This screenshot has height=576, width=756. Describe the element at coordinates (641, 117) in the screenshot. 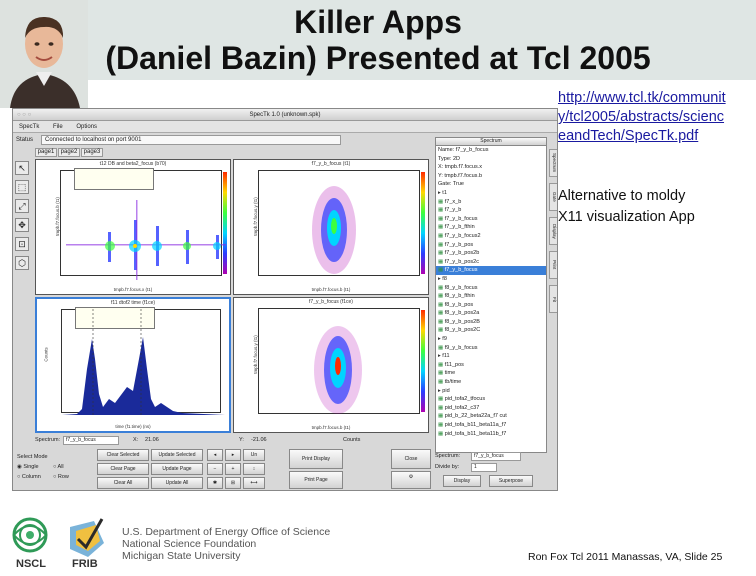

I see `abstract-link-line-2: y/tcl2005/abstracts/scienc` at that location.